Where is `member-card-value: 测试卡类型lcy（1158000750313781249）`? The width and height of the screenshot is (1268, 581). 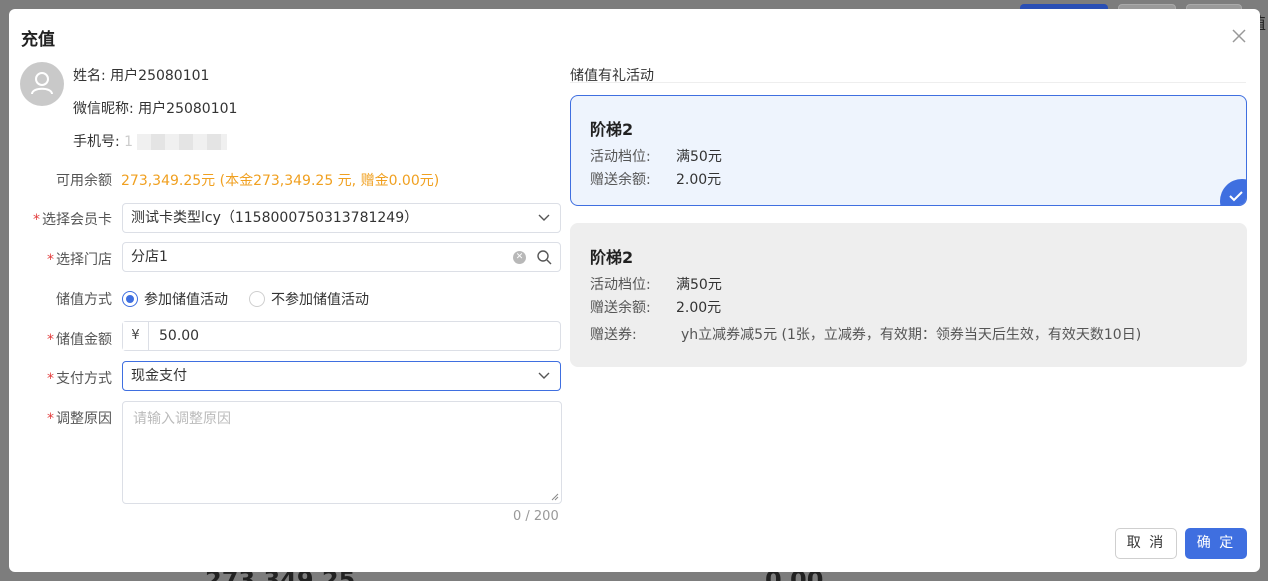 member-card-value: 测试卡类型lcy（1158000750313781249） is located at coordinates (275, 218).